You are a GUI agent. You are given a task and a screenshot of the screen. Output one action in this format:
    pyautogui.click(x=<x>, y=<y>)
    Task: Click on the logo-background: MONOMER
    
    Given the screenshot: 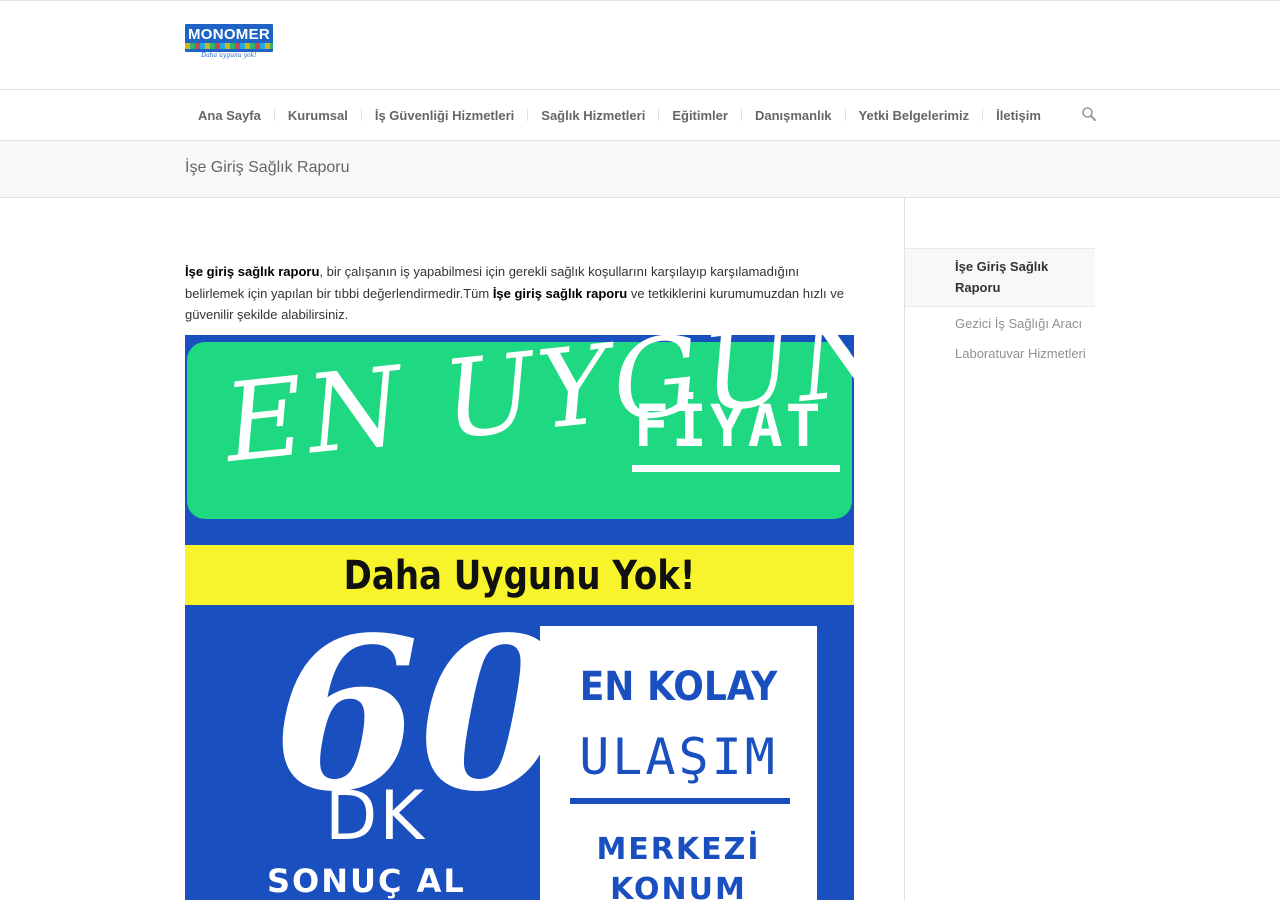 What is the action you would take?
    pyautogui.click(x=229, y=38)
    